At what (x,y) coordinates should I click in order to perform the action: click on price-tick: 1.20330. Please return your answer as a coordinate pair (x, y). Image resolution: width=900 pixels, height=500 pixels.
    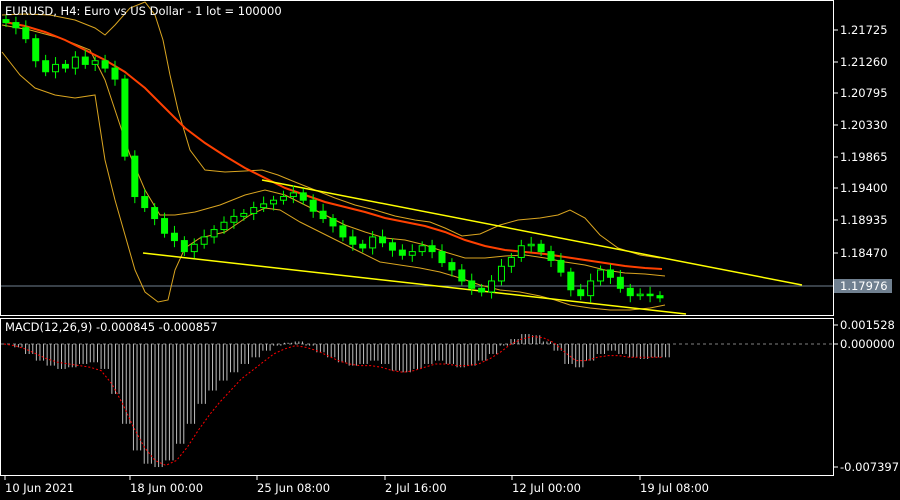
    Looking at the image, I should click on (861, 125).